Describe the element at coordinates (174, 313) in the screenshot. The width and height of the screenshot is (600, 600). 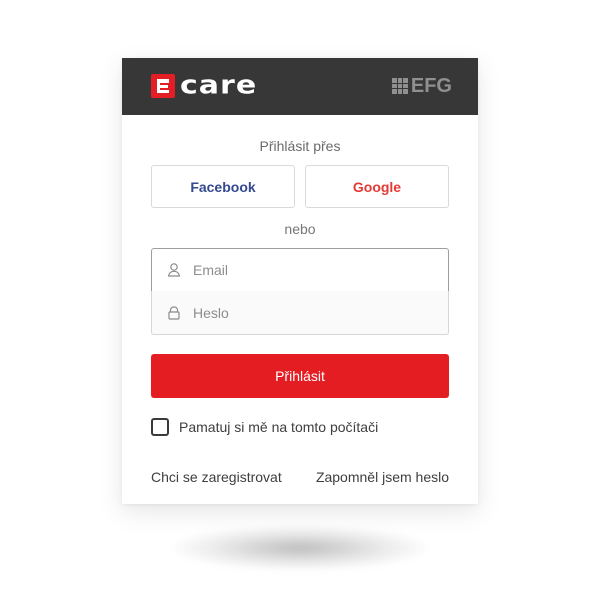
I see `lock-icon` at that location.